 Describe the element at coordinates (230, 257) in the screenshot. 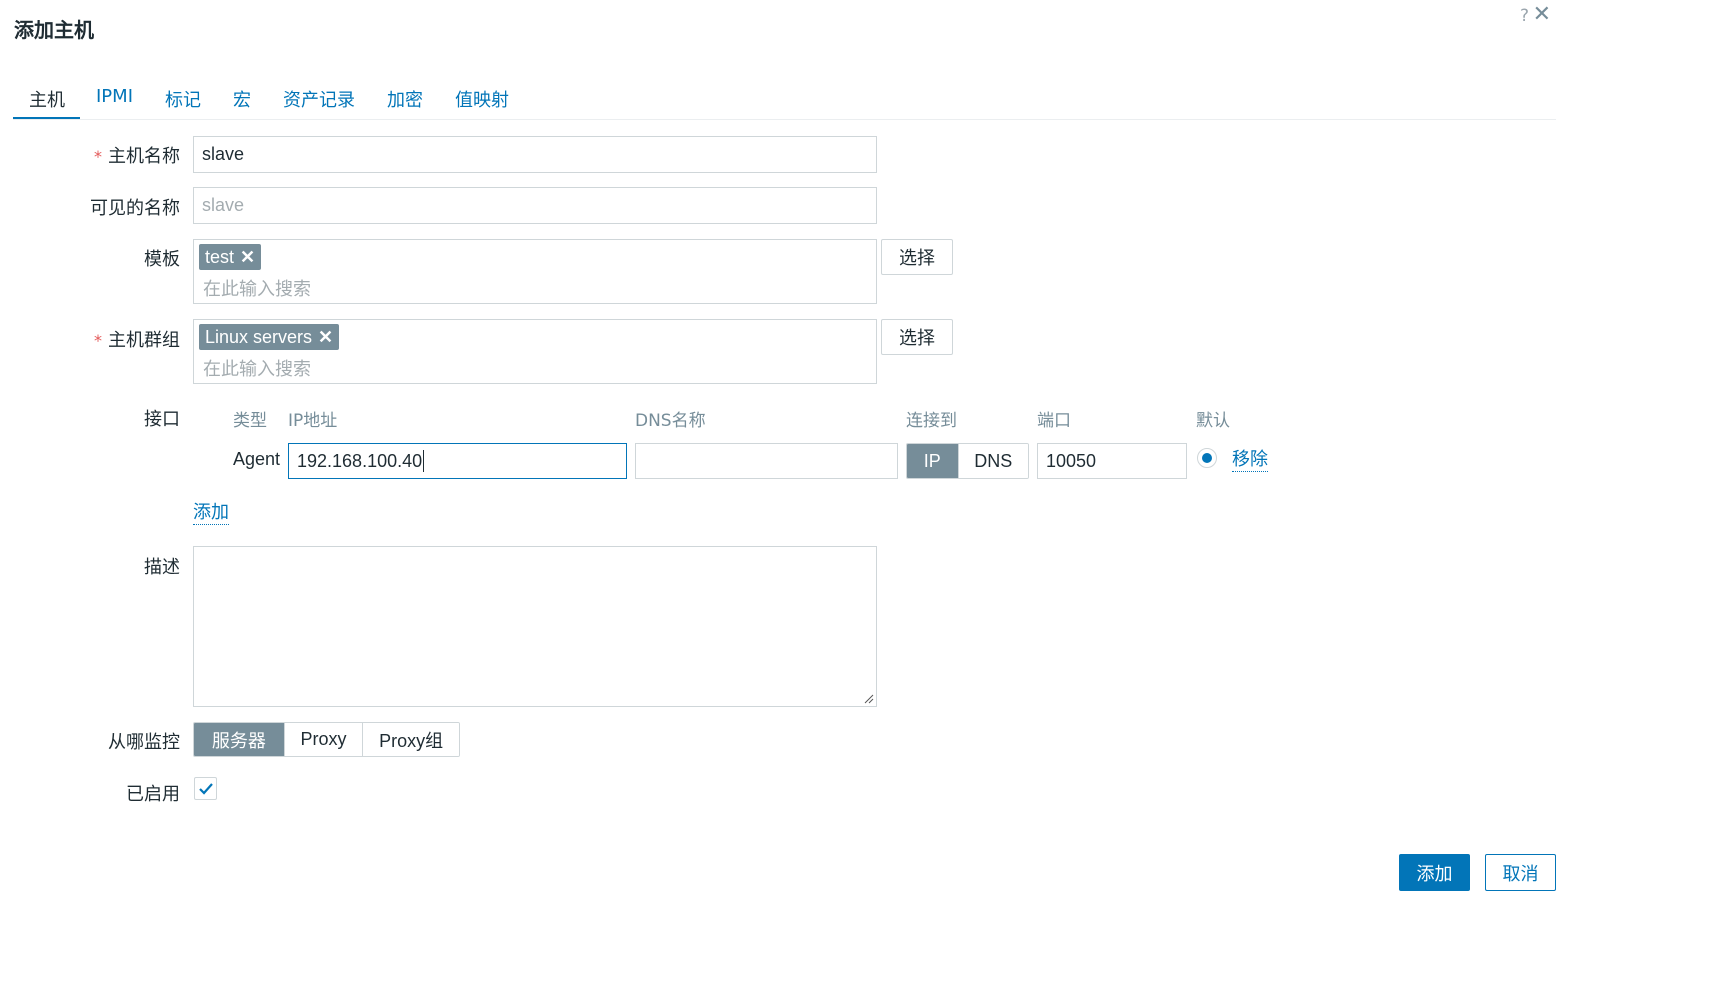

I see `template-chip: test ✕` at that location.